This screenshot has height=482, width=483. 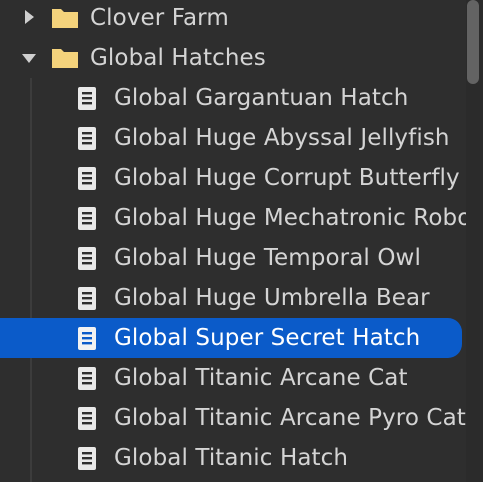 I want to click on tree-folder-global-hatches: Global Hatches, so click(x=233, y=58).